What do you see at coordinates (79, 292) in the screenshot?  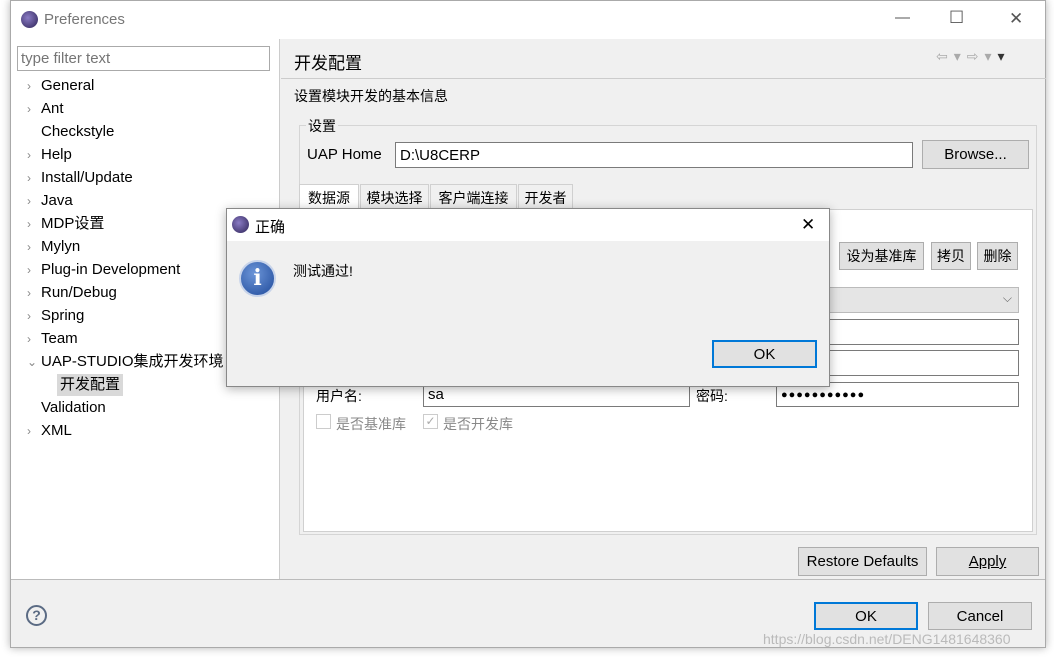 I see `tree-item-label: Run/Debug` at bounding box center [79, 292].